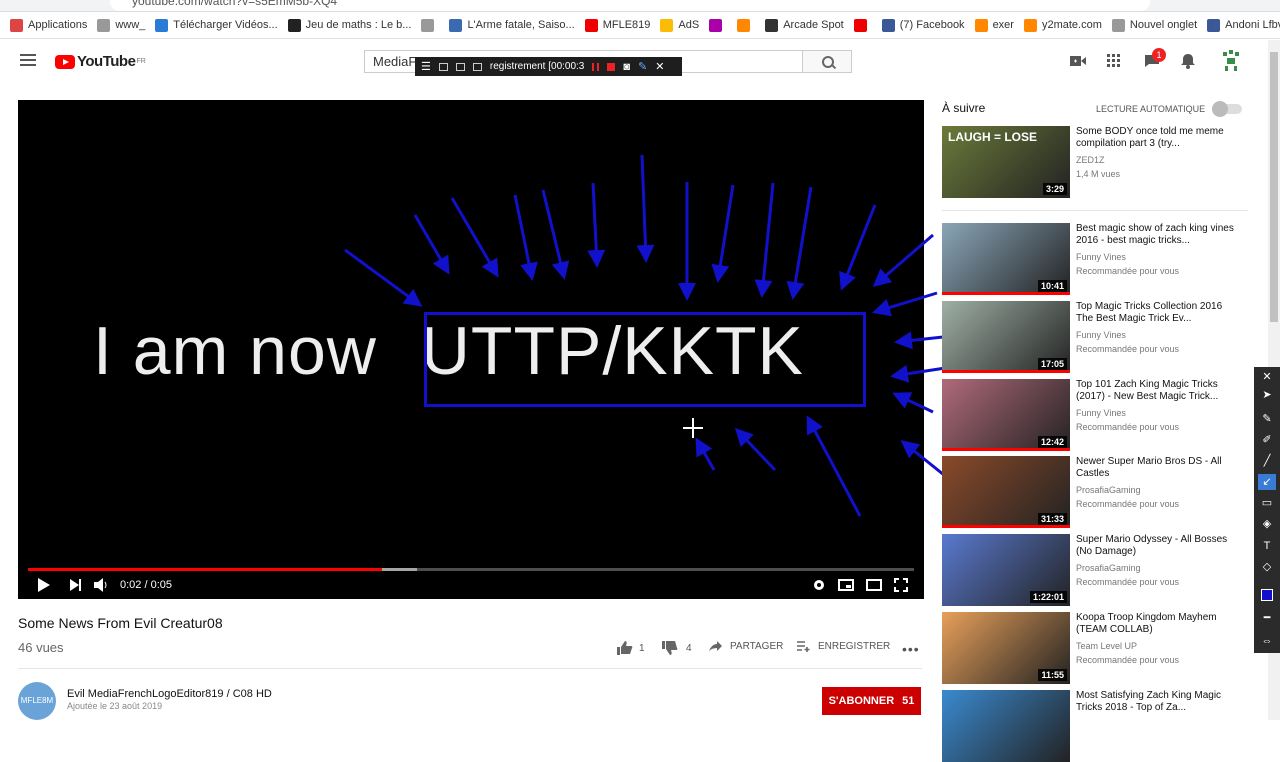 The image size is (1280, 762). Describe the element at coordinates (1006, 726) in the screenshot. I see `video-thumbnail` at that location.